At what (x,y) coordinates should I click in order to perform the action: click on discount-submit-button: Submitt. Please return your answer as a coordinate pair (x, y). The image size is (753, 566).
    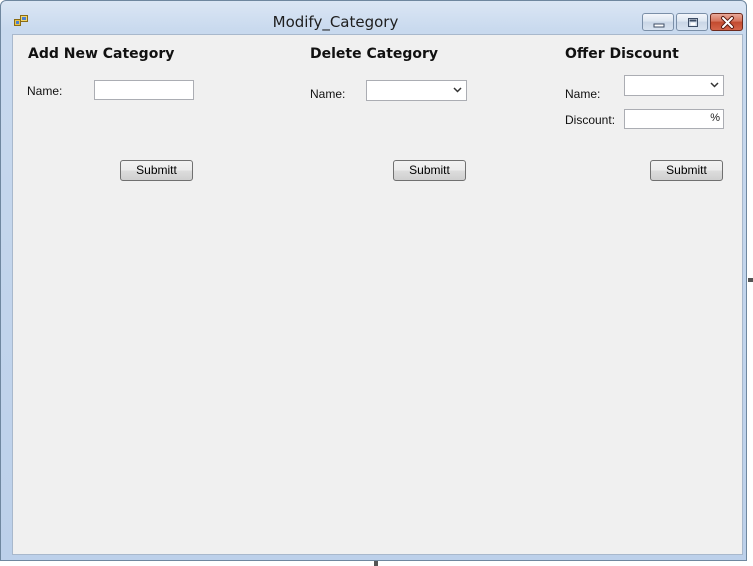
    Looking at the image, I should click on (686, 170).